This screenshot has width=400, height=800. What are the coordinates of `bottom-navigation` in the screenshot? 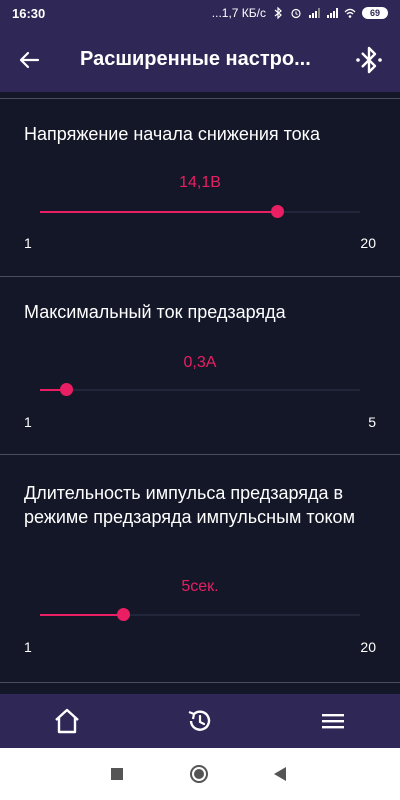 It's located at (200, 721).